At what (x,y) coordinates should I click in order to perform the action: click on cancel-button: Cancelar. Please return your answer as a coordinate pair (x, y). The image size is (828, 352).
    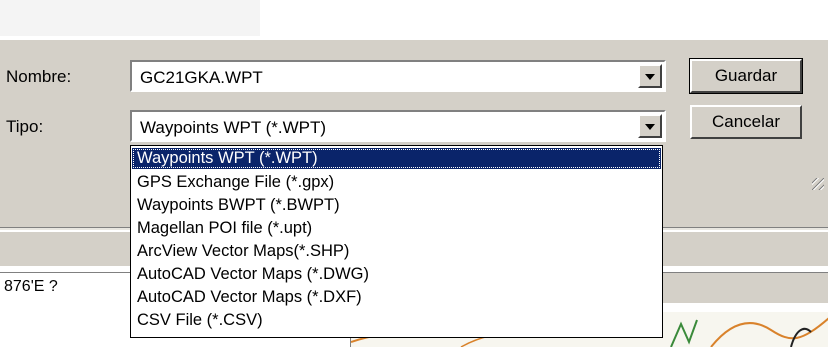
    Looking at the image, I should click on (746, 122).